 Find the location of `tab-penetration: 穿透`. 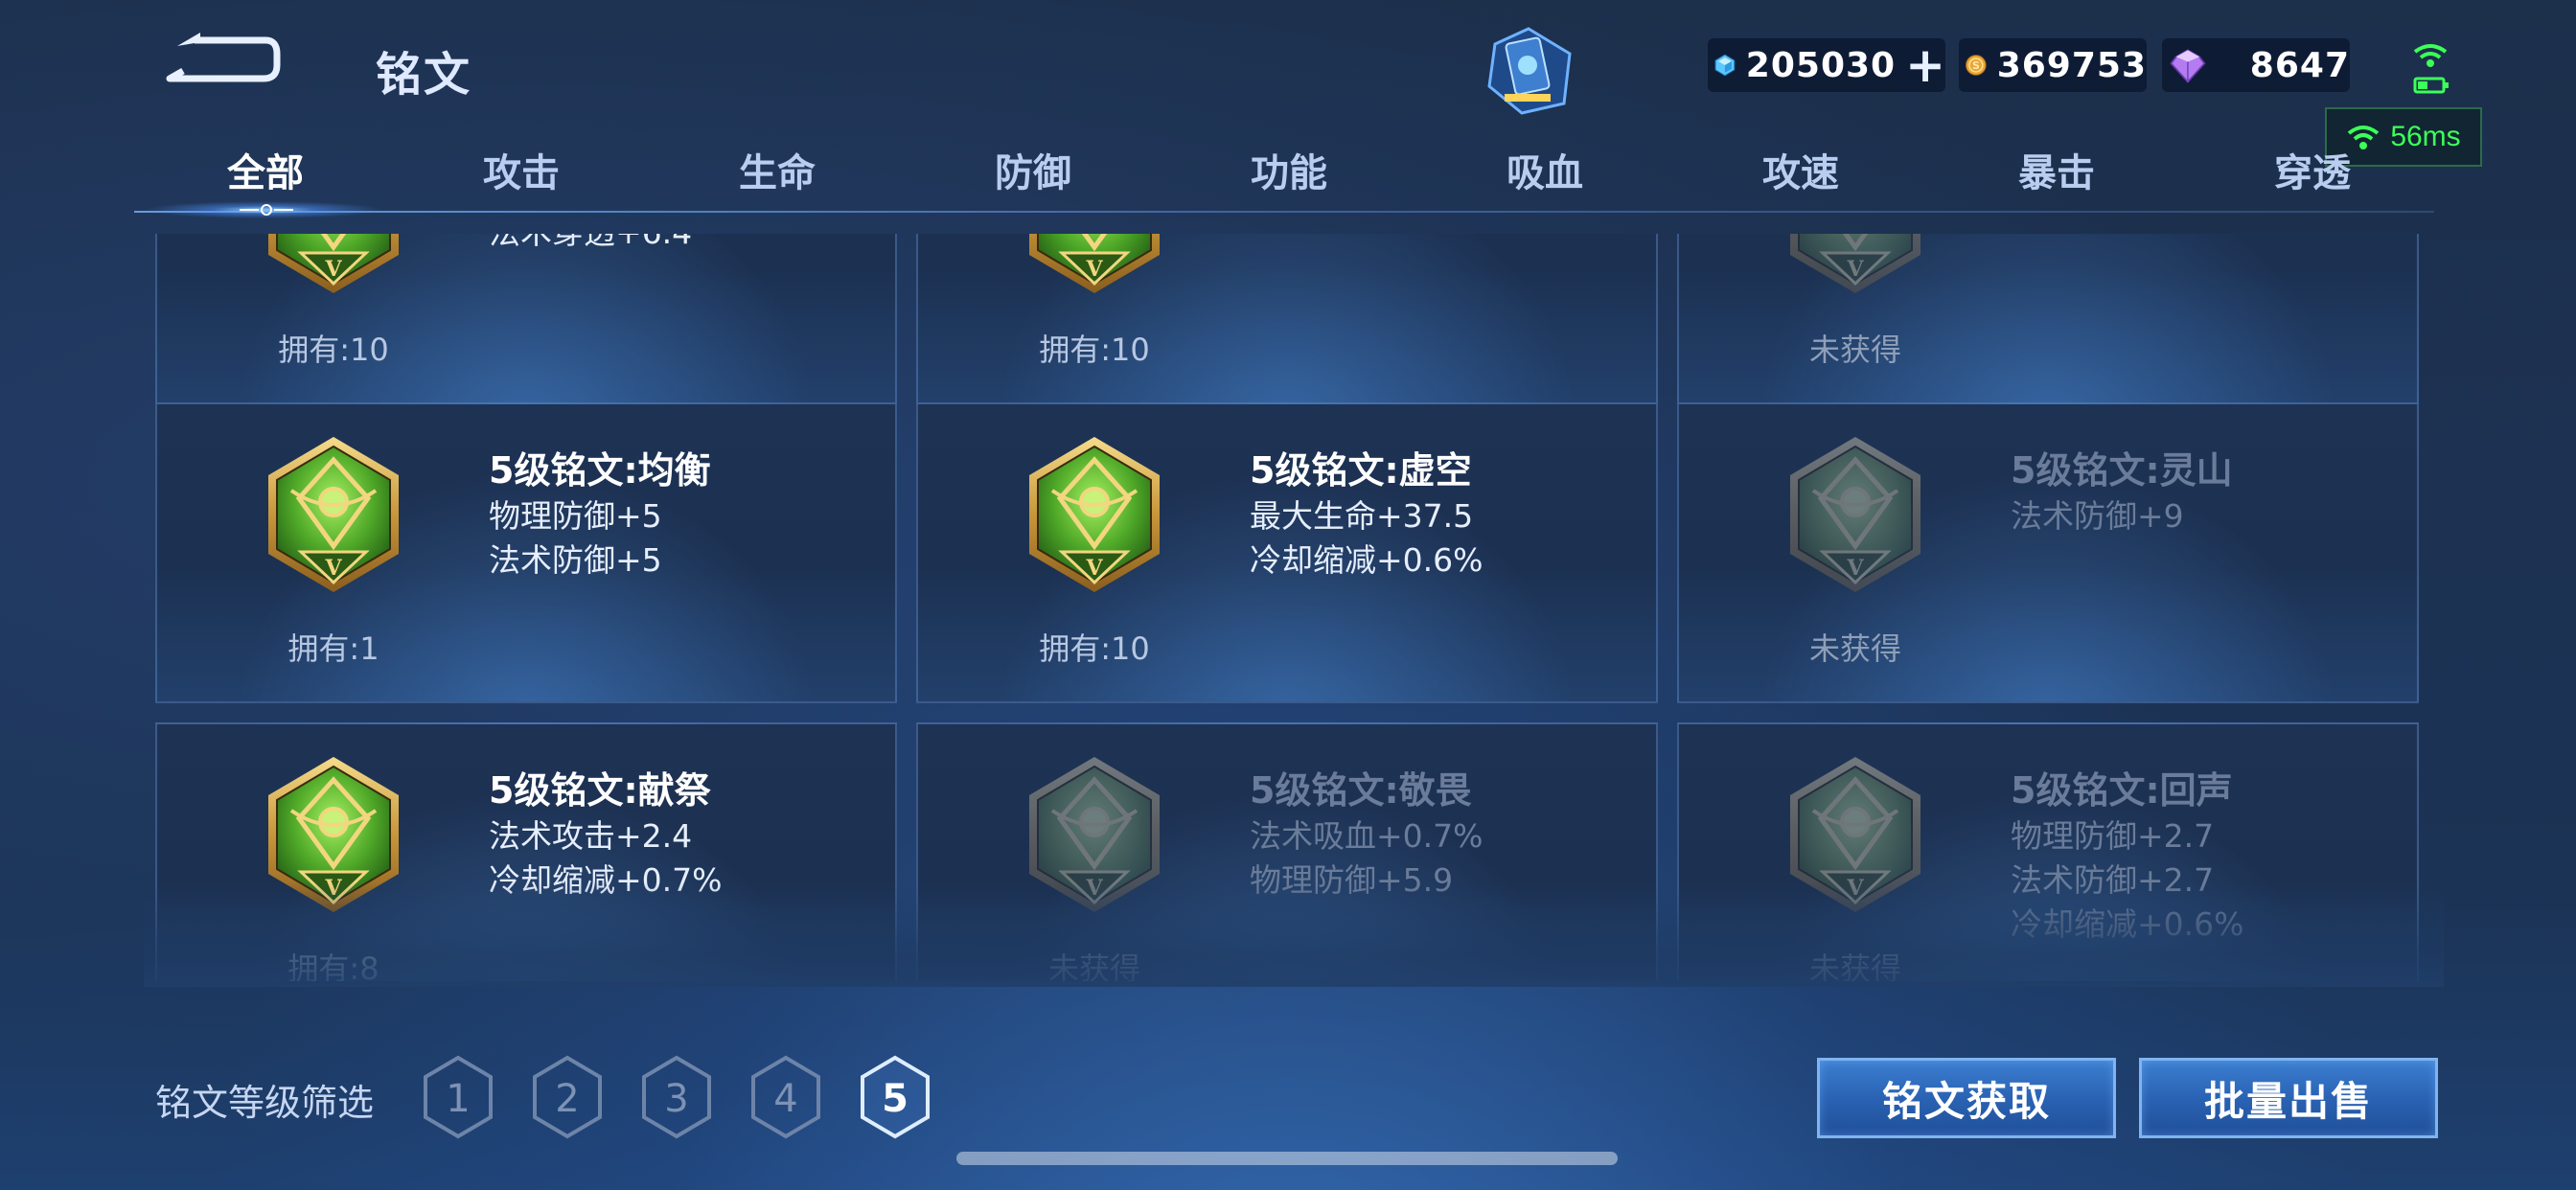

tab-penetration: 穿透 is located at coordinates (2312, 170).